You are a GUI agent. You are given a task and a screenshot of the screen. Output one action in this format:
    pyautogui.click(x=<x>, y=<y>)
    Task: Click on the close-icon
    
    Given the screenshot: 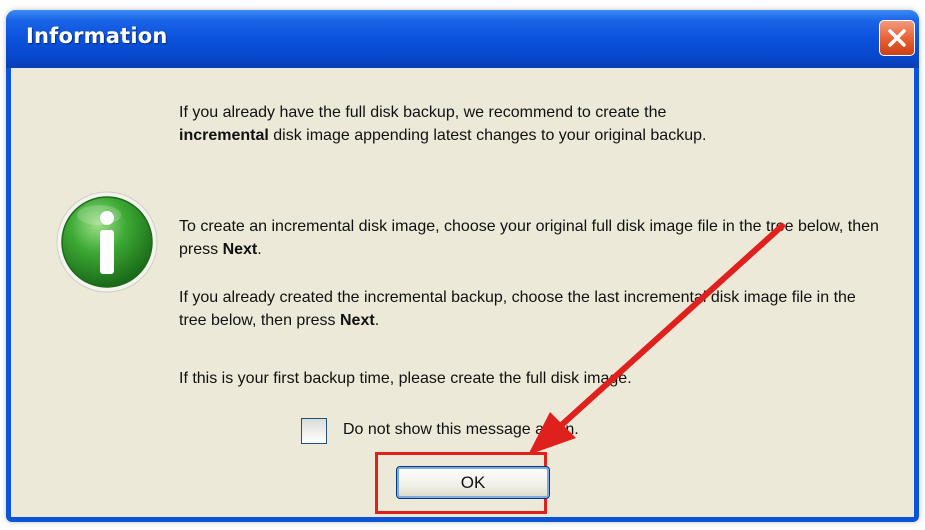 What is the action you would take?
    pyautogui.click(x=897, y=38)
    